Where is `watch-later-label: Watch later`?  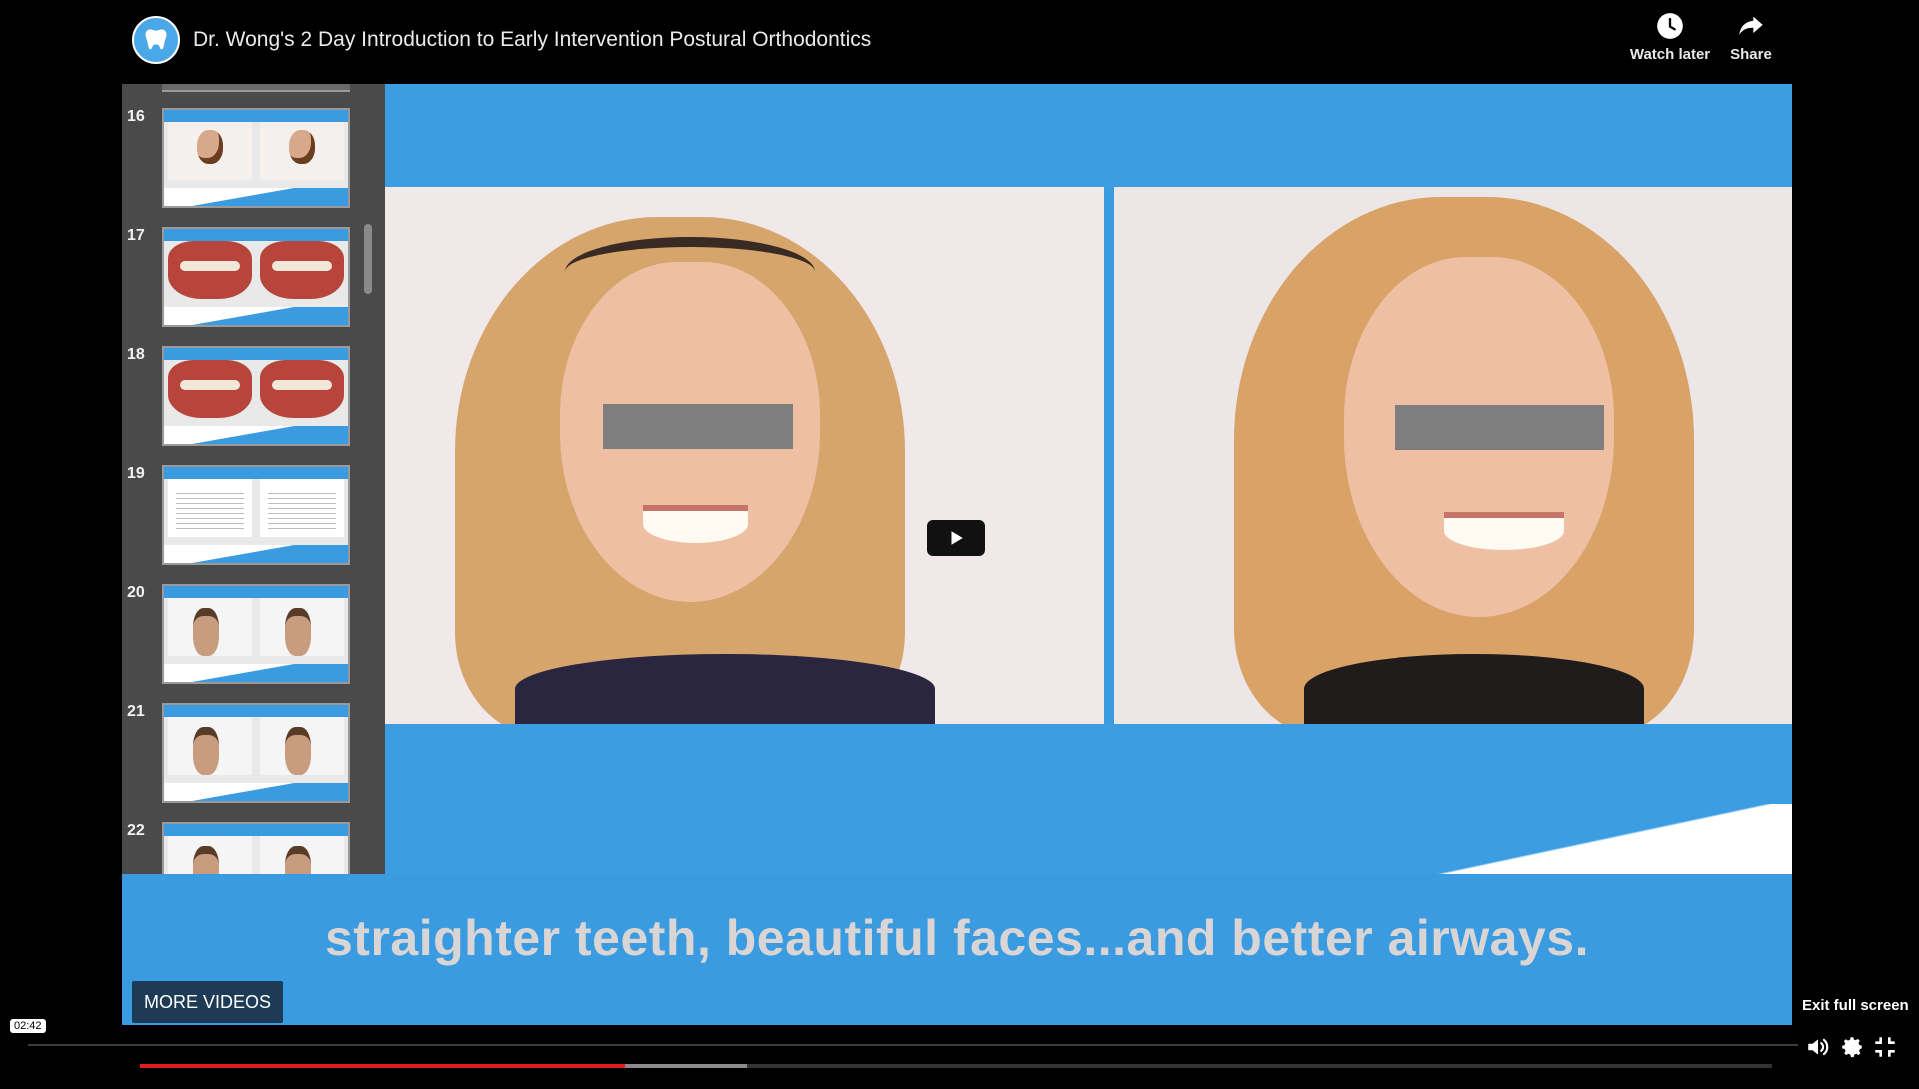 watch-later-label: Watch later is located at coordinates (1670, 54).